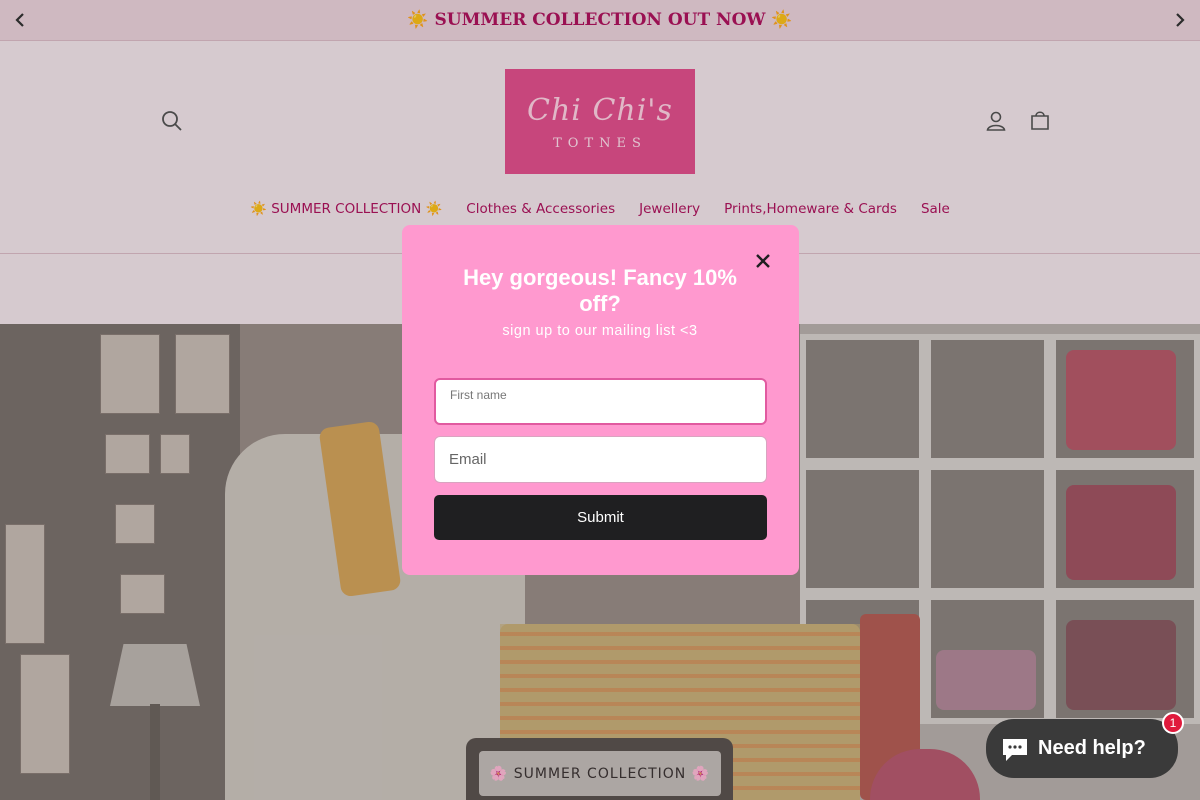  I want to click on email-field, so click(600, 459).